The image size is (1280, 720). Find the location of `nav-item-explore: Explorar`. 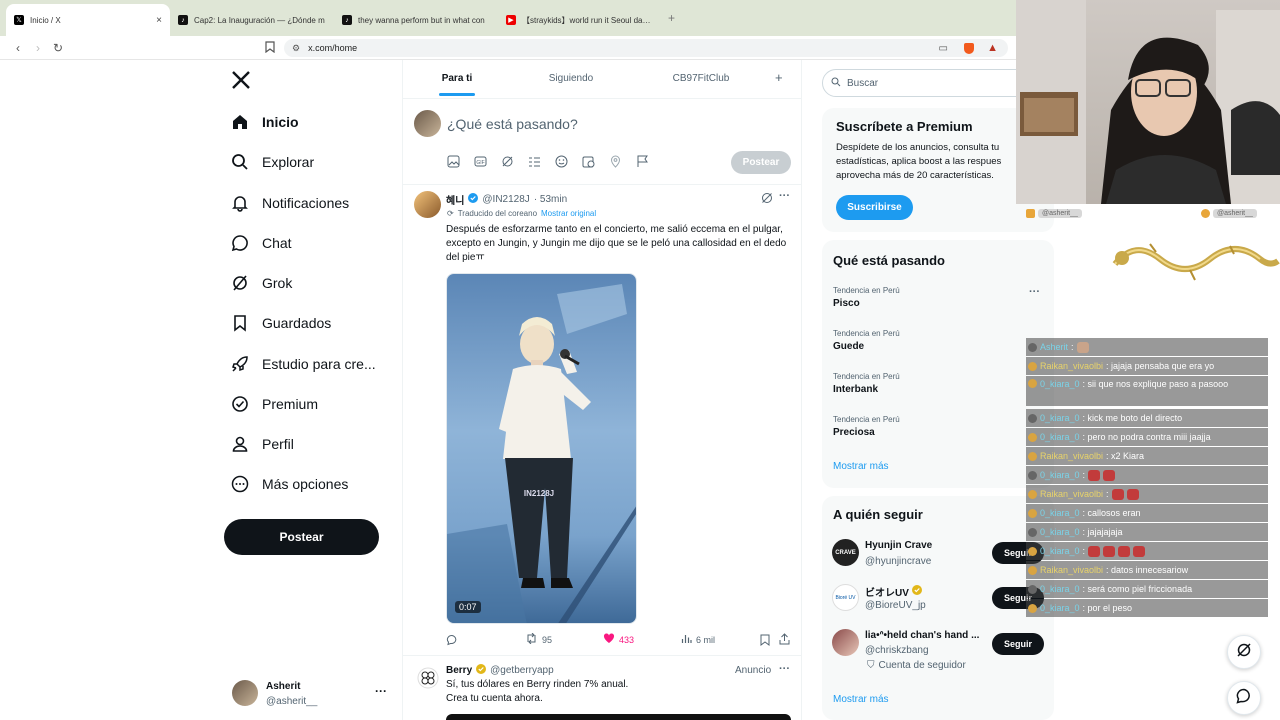

nav-item-explore: Explorar is located at coordinates (272, 162).